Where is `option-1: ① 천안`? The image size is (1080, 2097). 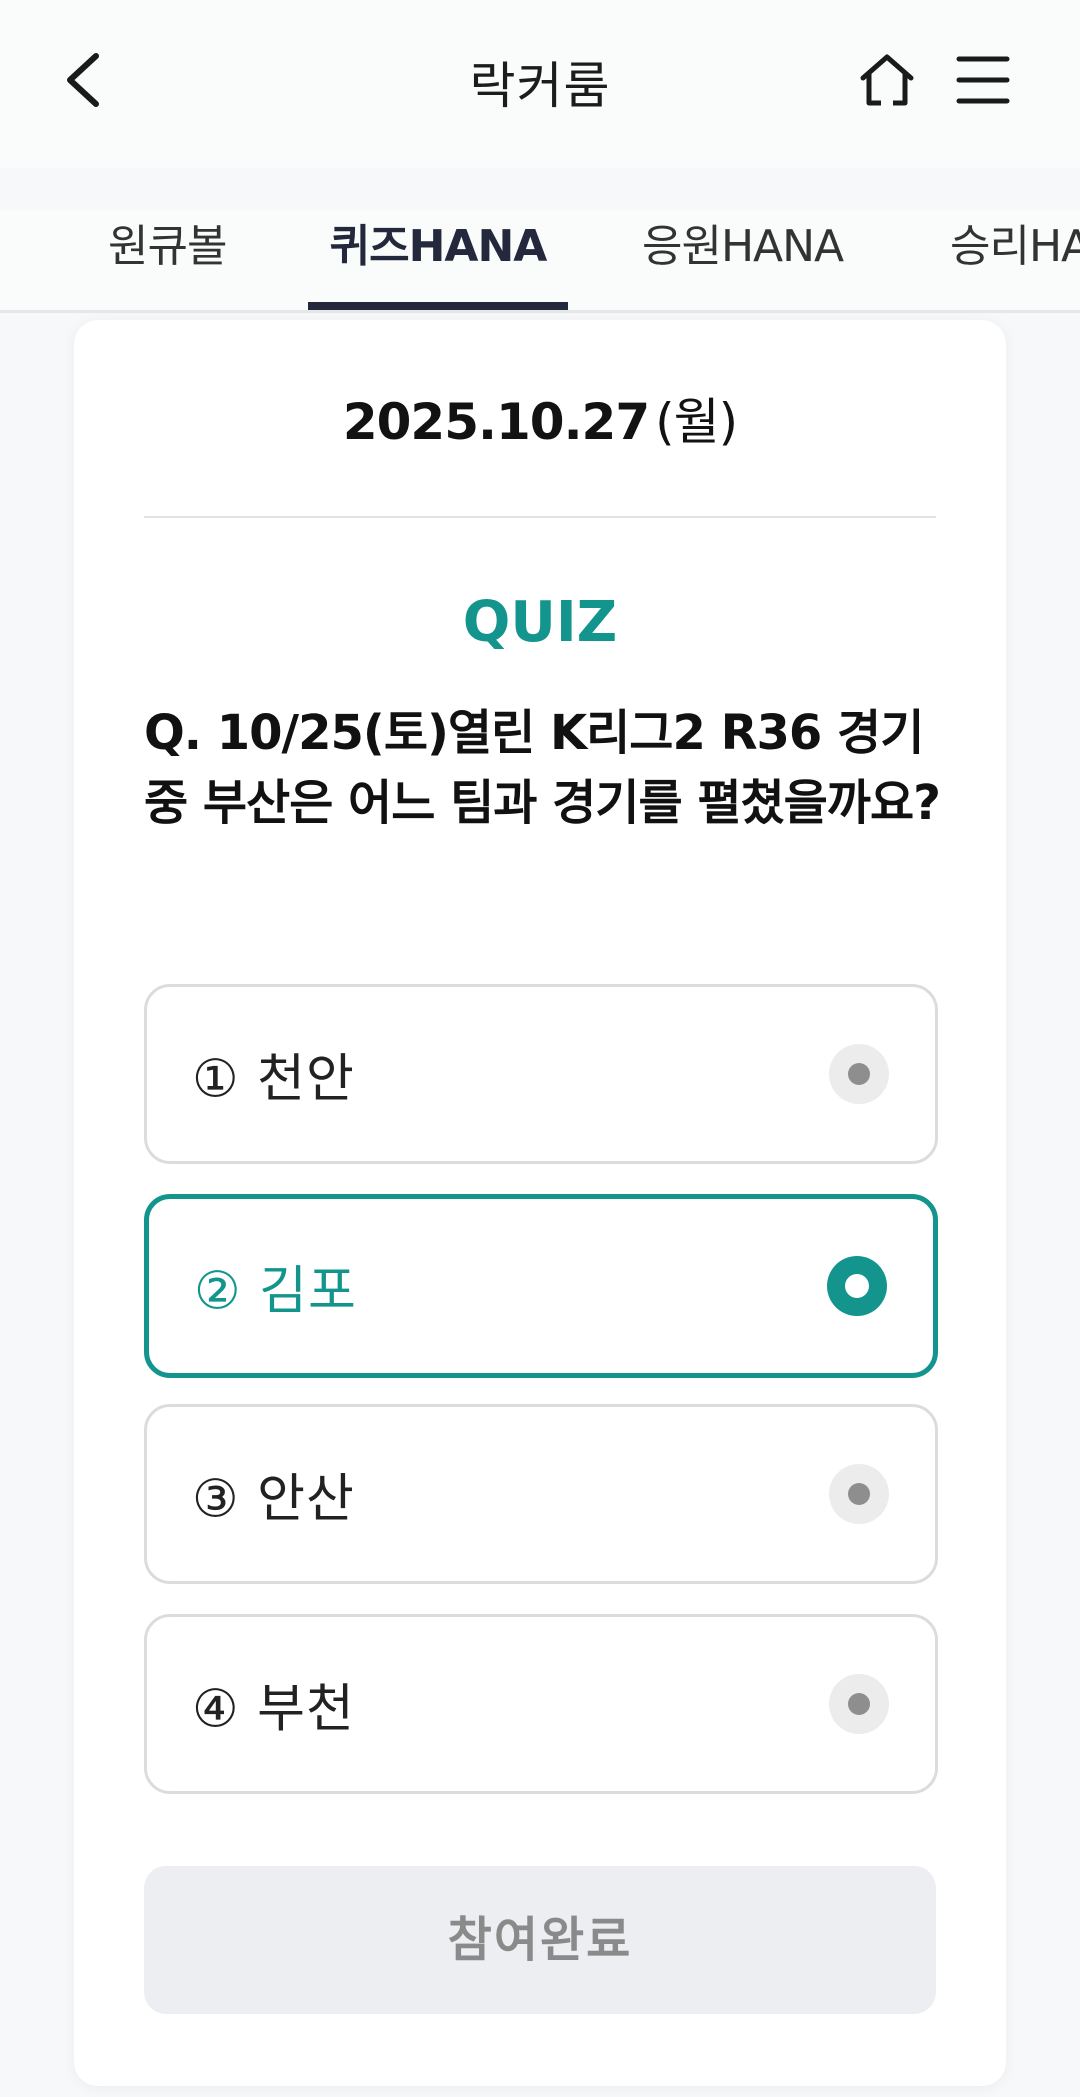 option-1: ① 천안 is located at coordinates (541, 1074).